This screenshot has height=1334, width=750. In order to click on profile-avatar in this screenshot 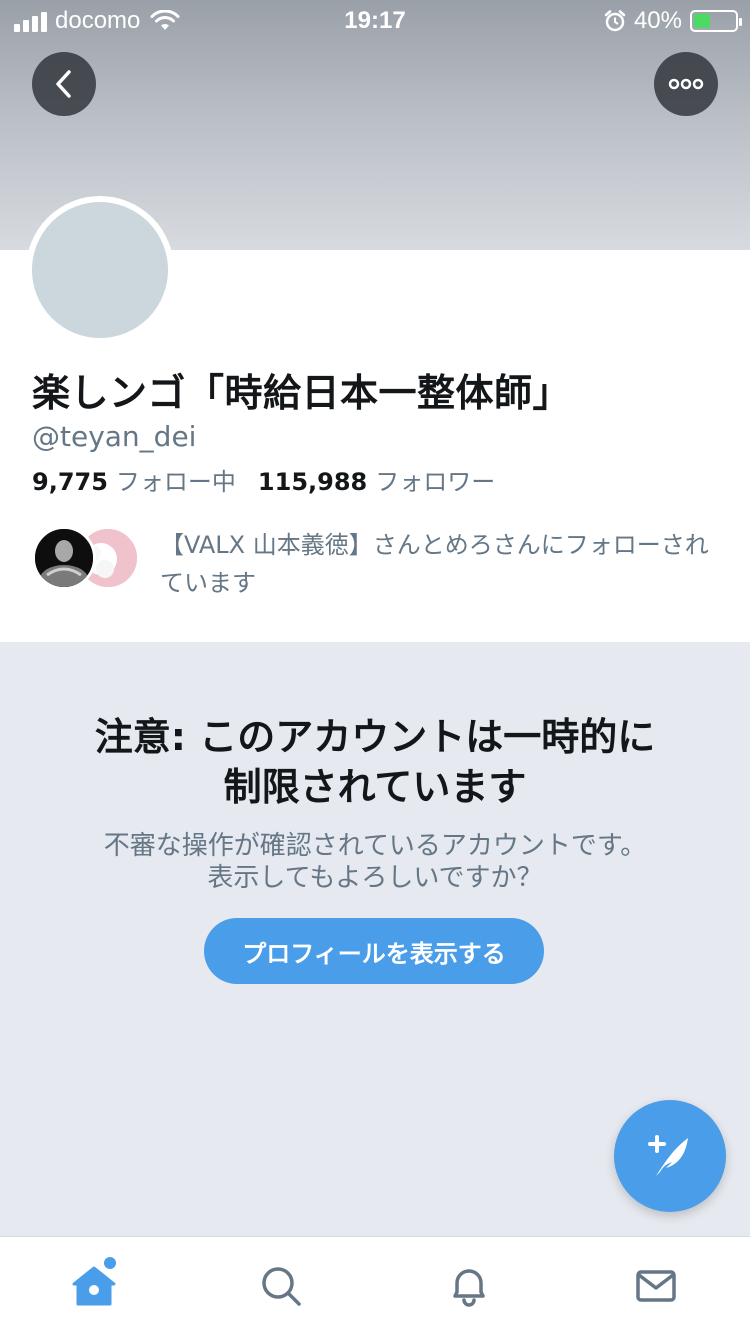, I will do `click(100, 270)`.